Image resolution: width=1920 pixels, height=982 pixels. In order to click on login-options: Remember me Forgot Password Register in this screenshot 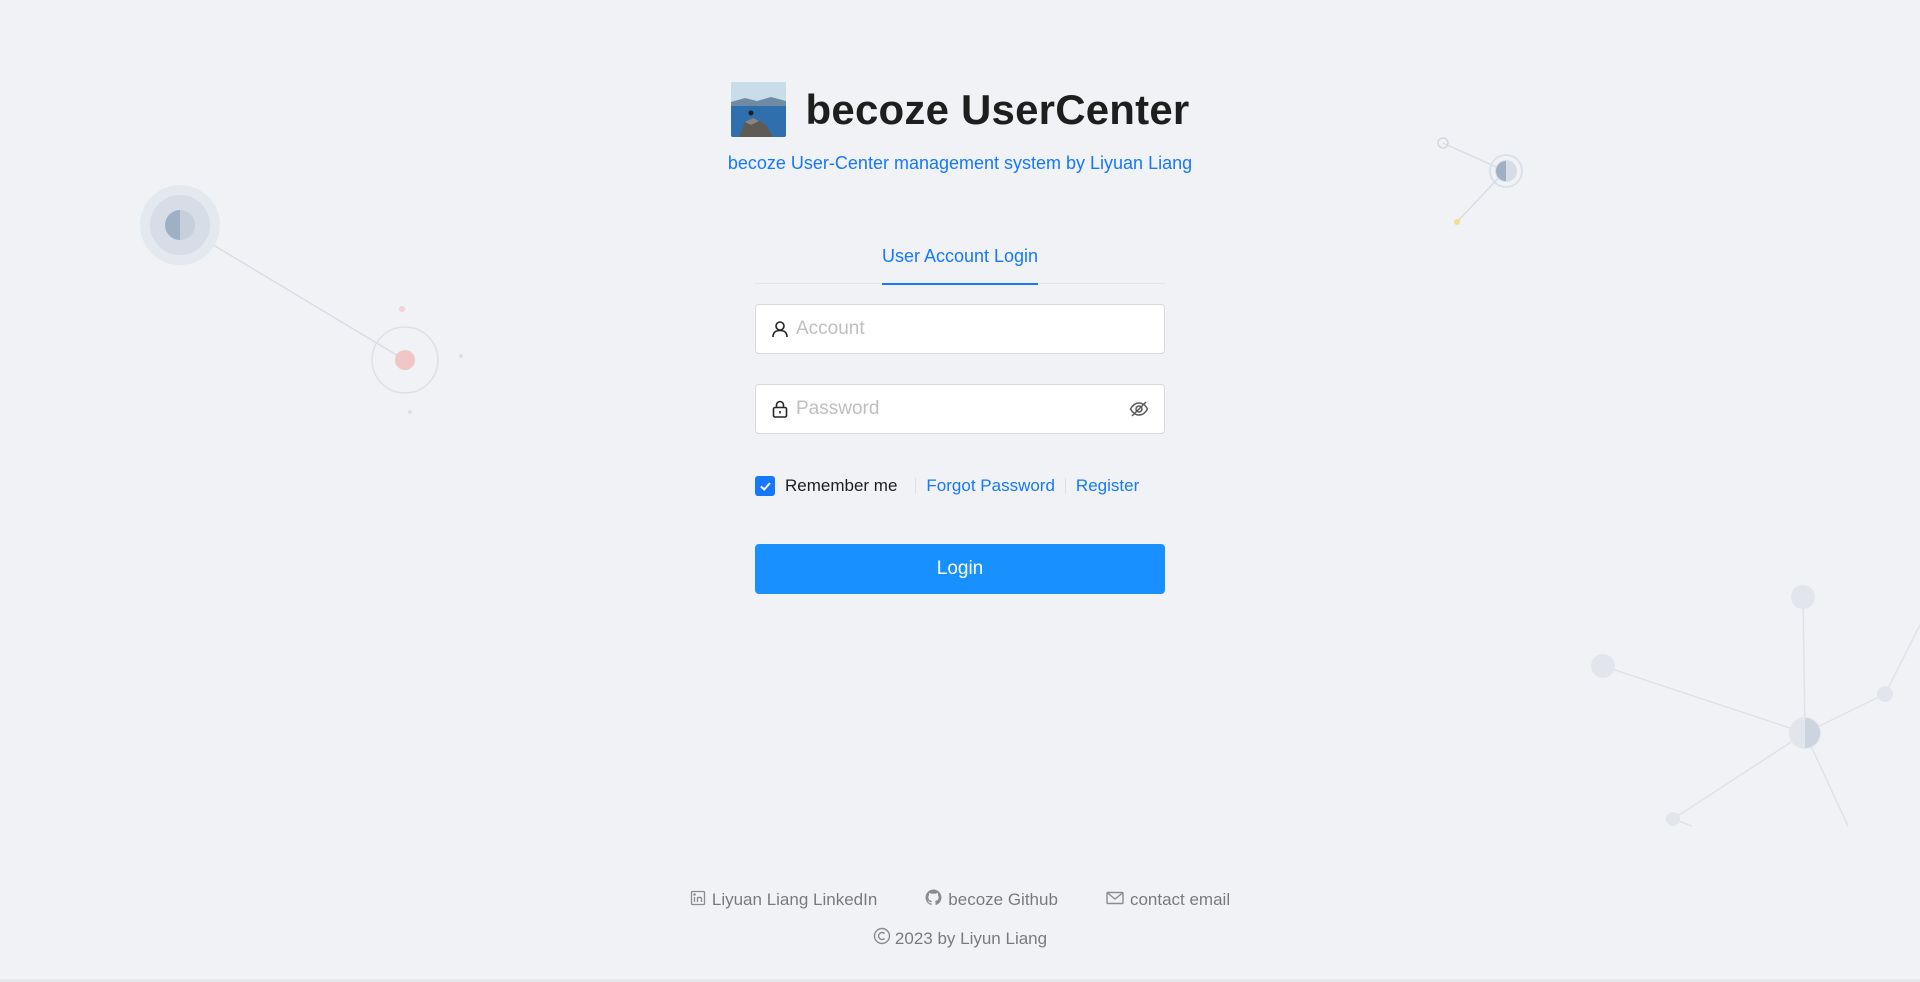, I will do `click(960, 486)`.